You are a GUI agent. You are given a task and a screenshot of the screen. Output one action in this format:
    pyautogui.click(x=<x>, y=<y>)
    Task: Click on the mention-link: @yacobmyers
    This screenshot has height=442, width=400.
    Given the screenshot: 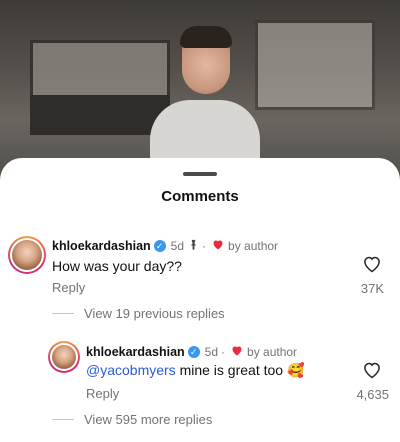 What is the action you would take?
    pyautogui.click(x=131, y=370)
    